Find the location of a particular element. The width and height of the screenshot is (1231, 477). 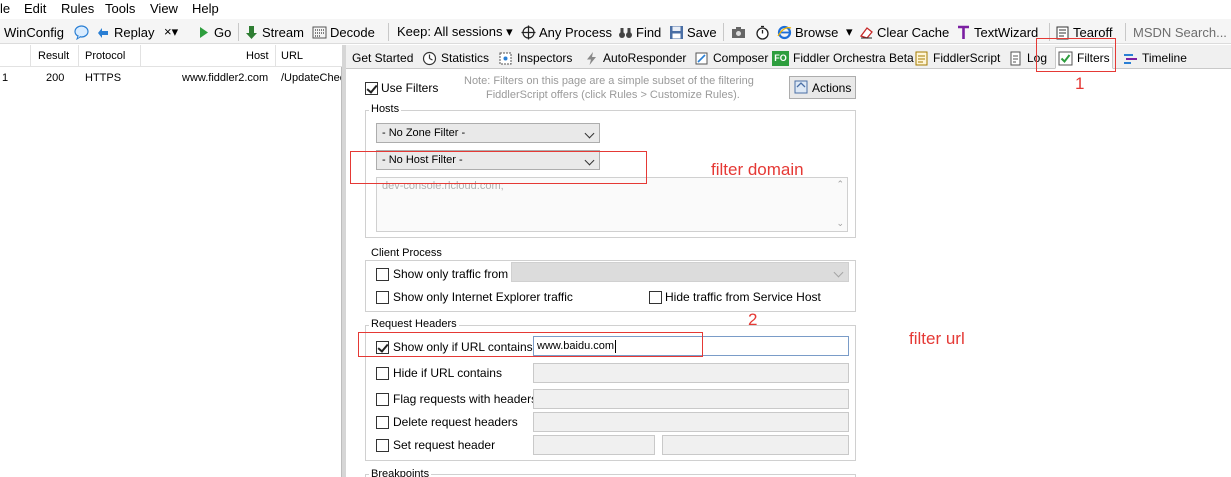

remove-button: ×▾ is located at coordinates (171, 32).